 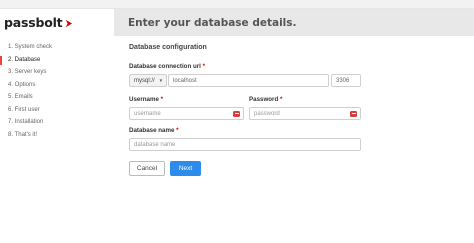 I want to click on step-system-check: 1. System check, so click(x=30, y=47).